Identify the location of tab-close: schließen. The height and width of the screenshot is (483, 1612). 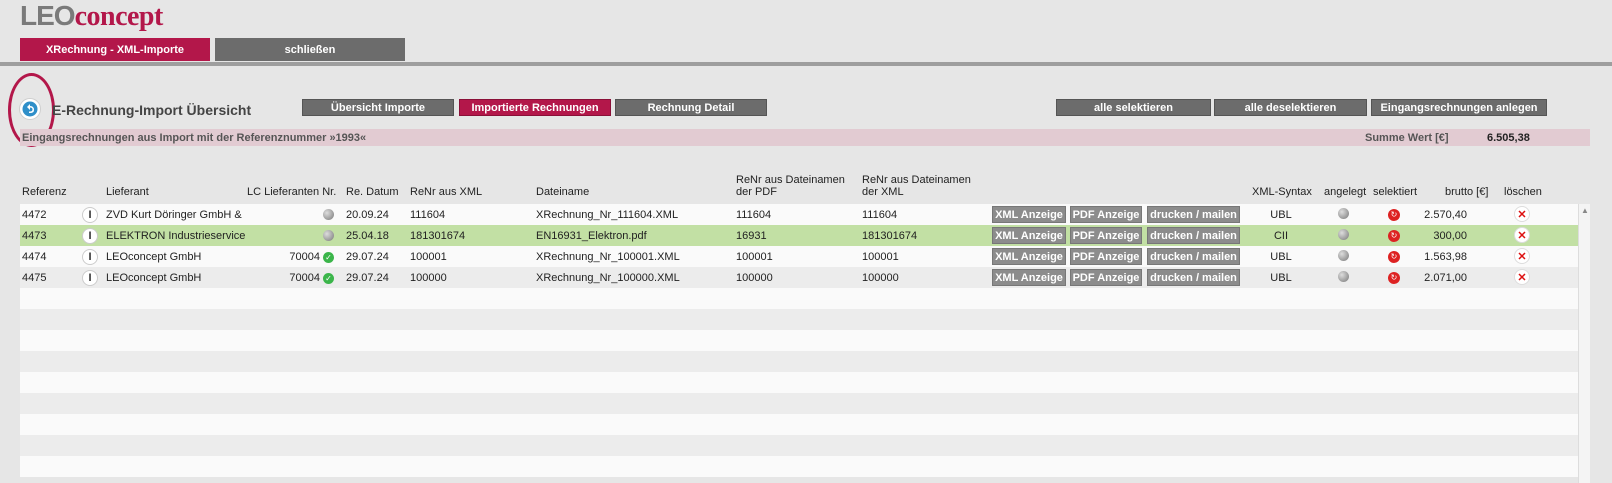
(310, 49).